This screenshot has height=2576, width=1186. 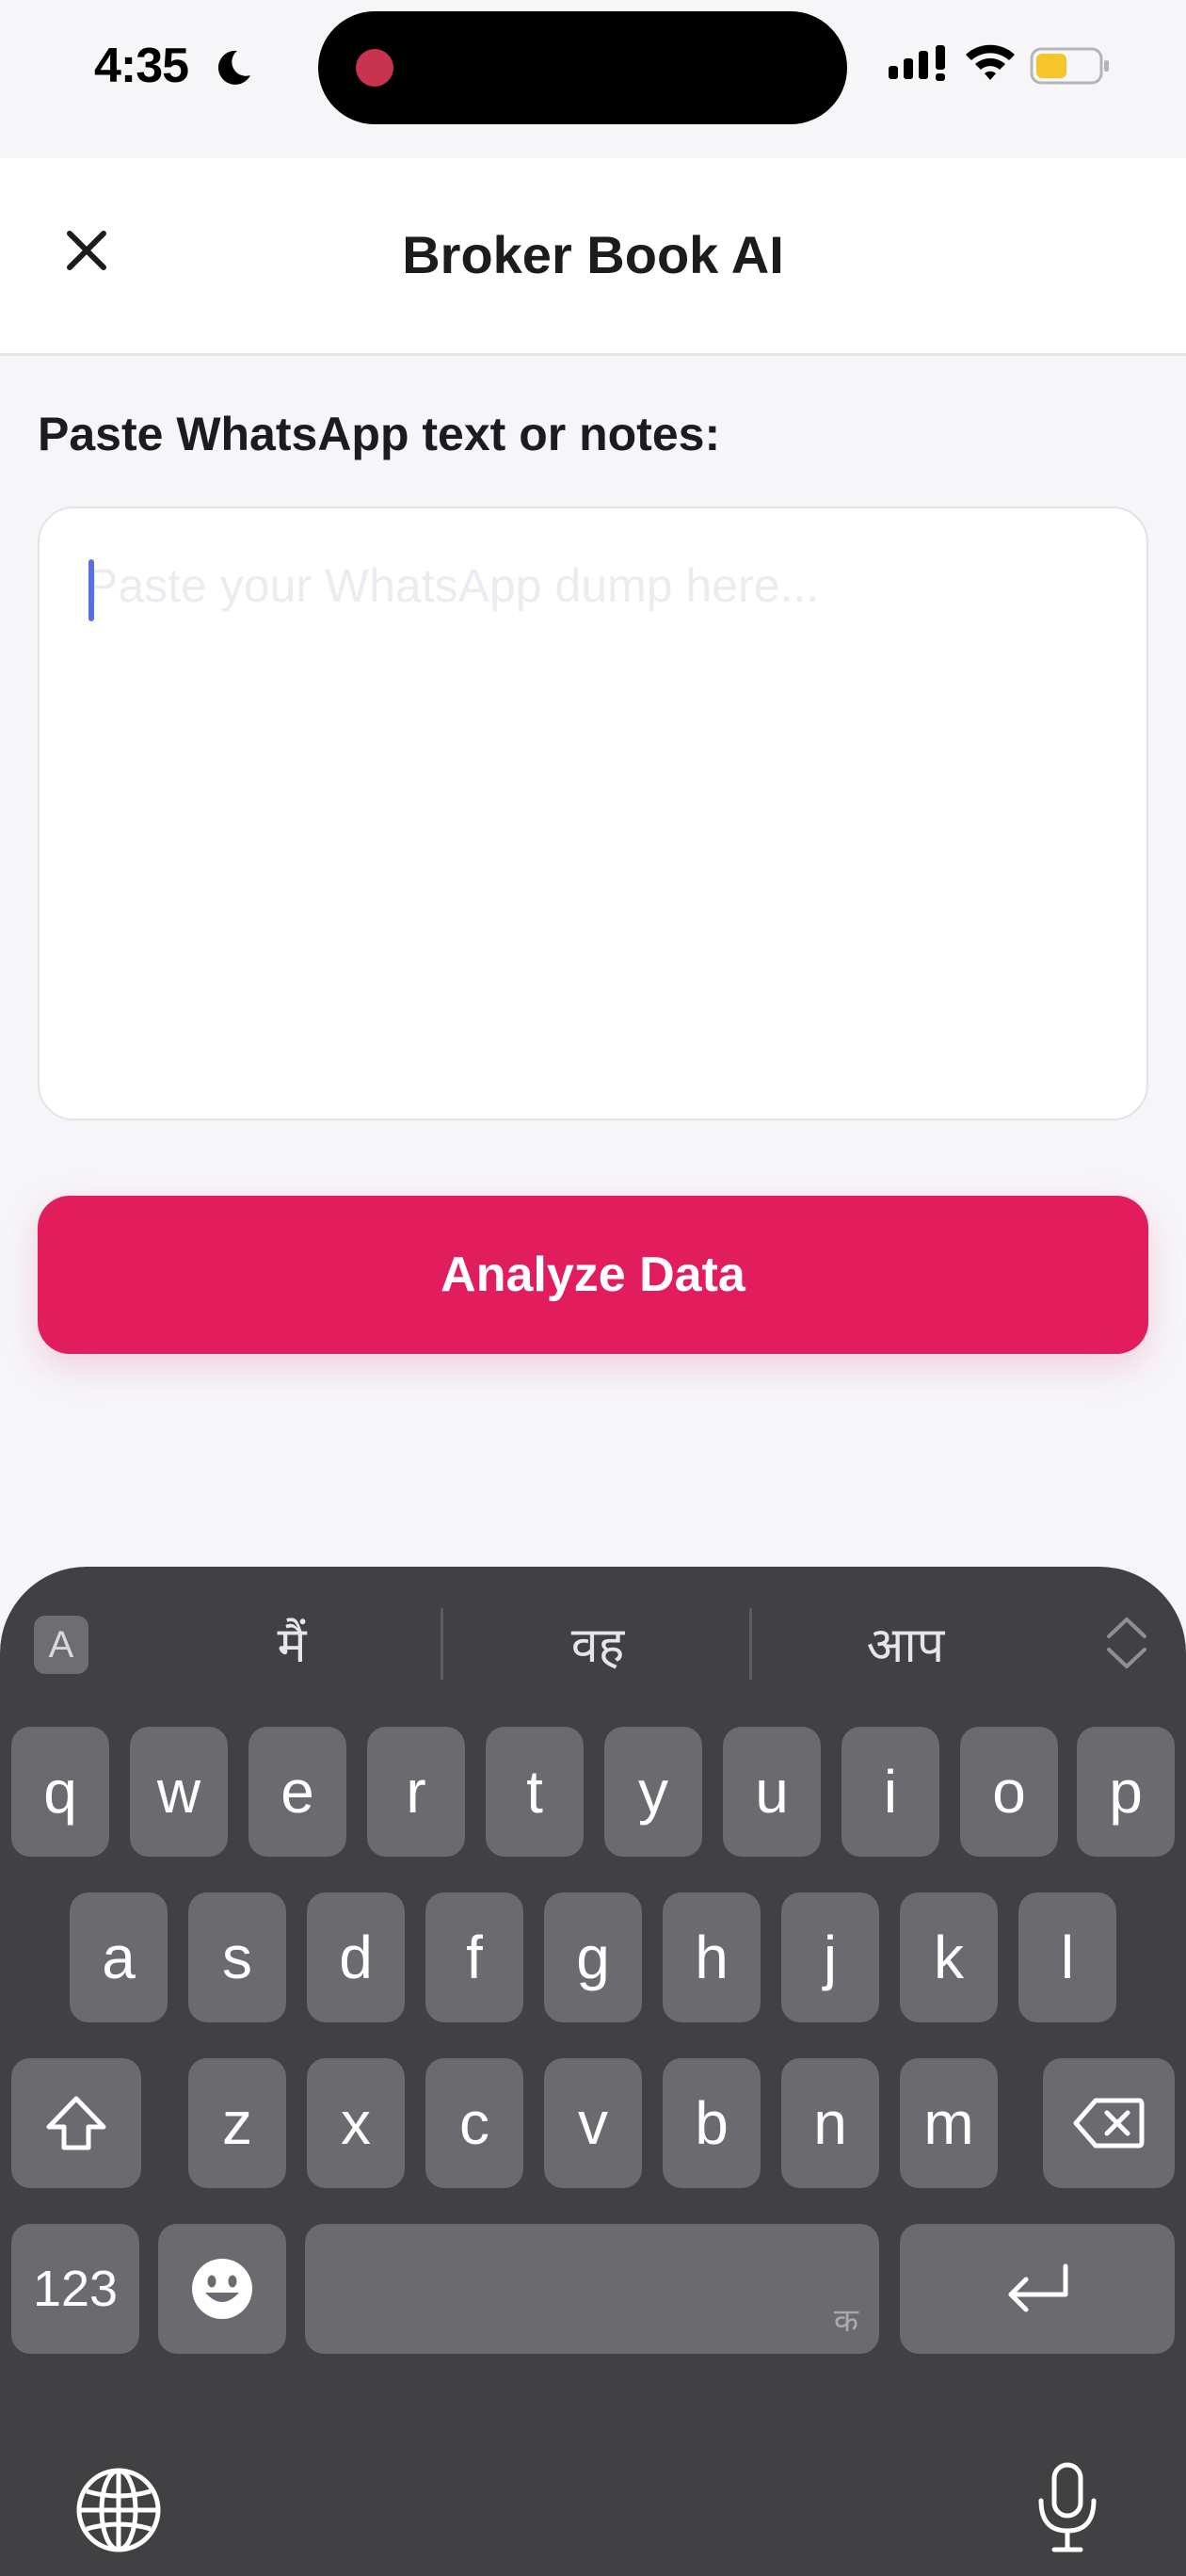 I want to click on emoji-icon, so click(x=222, y=2289).